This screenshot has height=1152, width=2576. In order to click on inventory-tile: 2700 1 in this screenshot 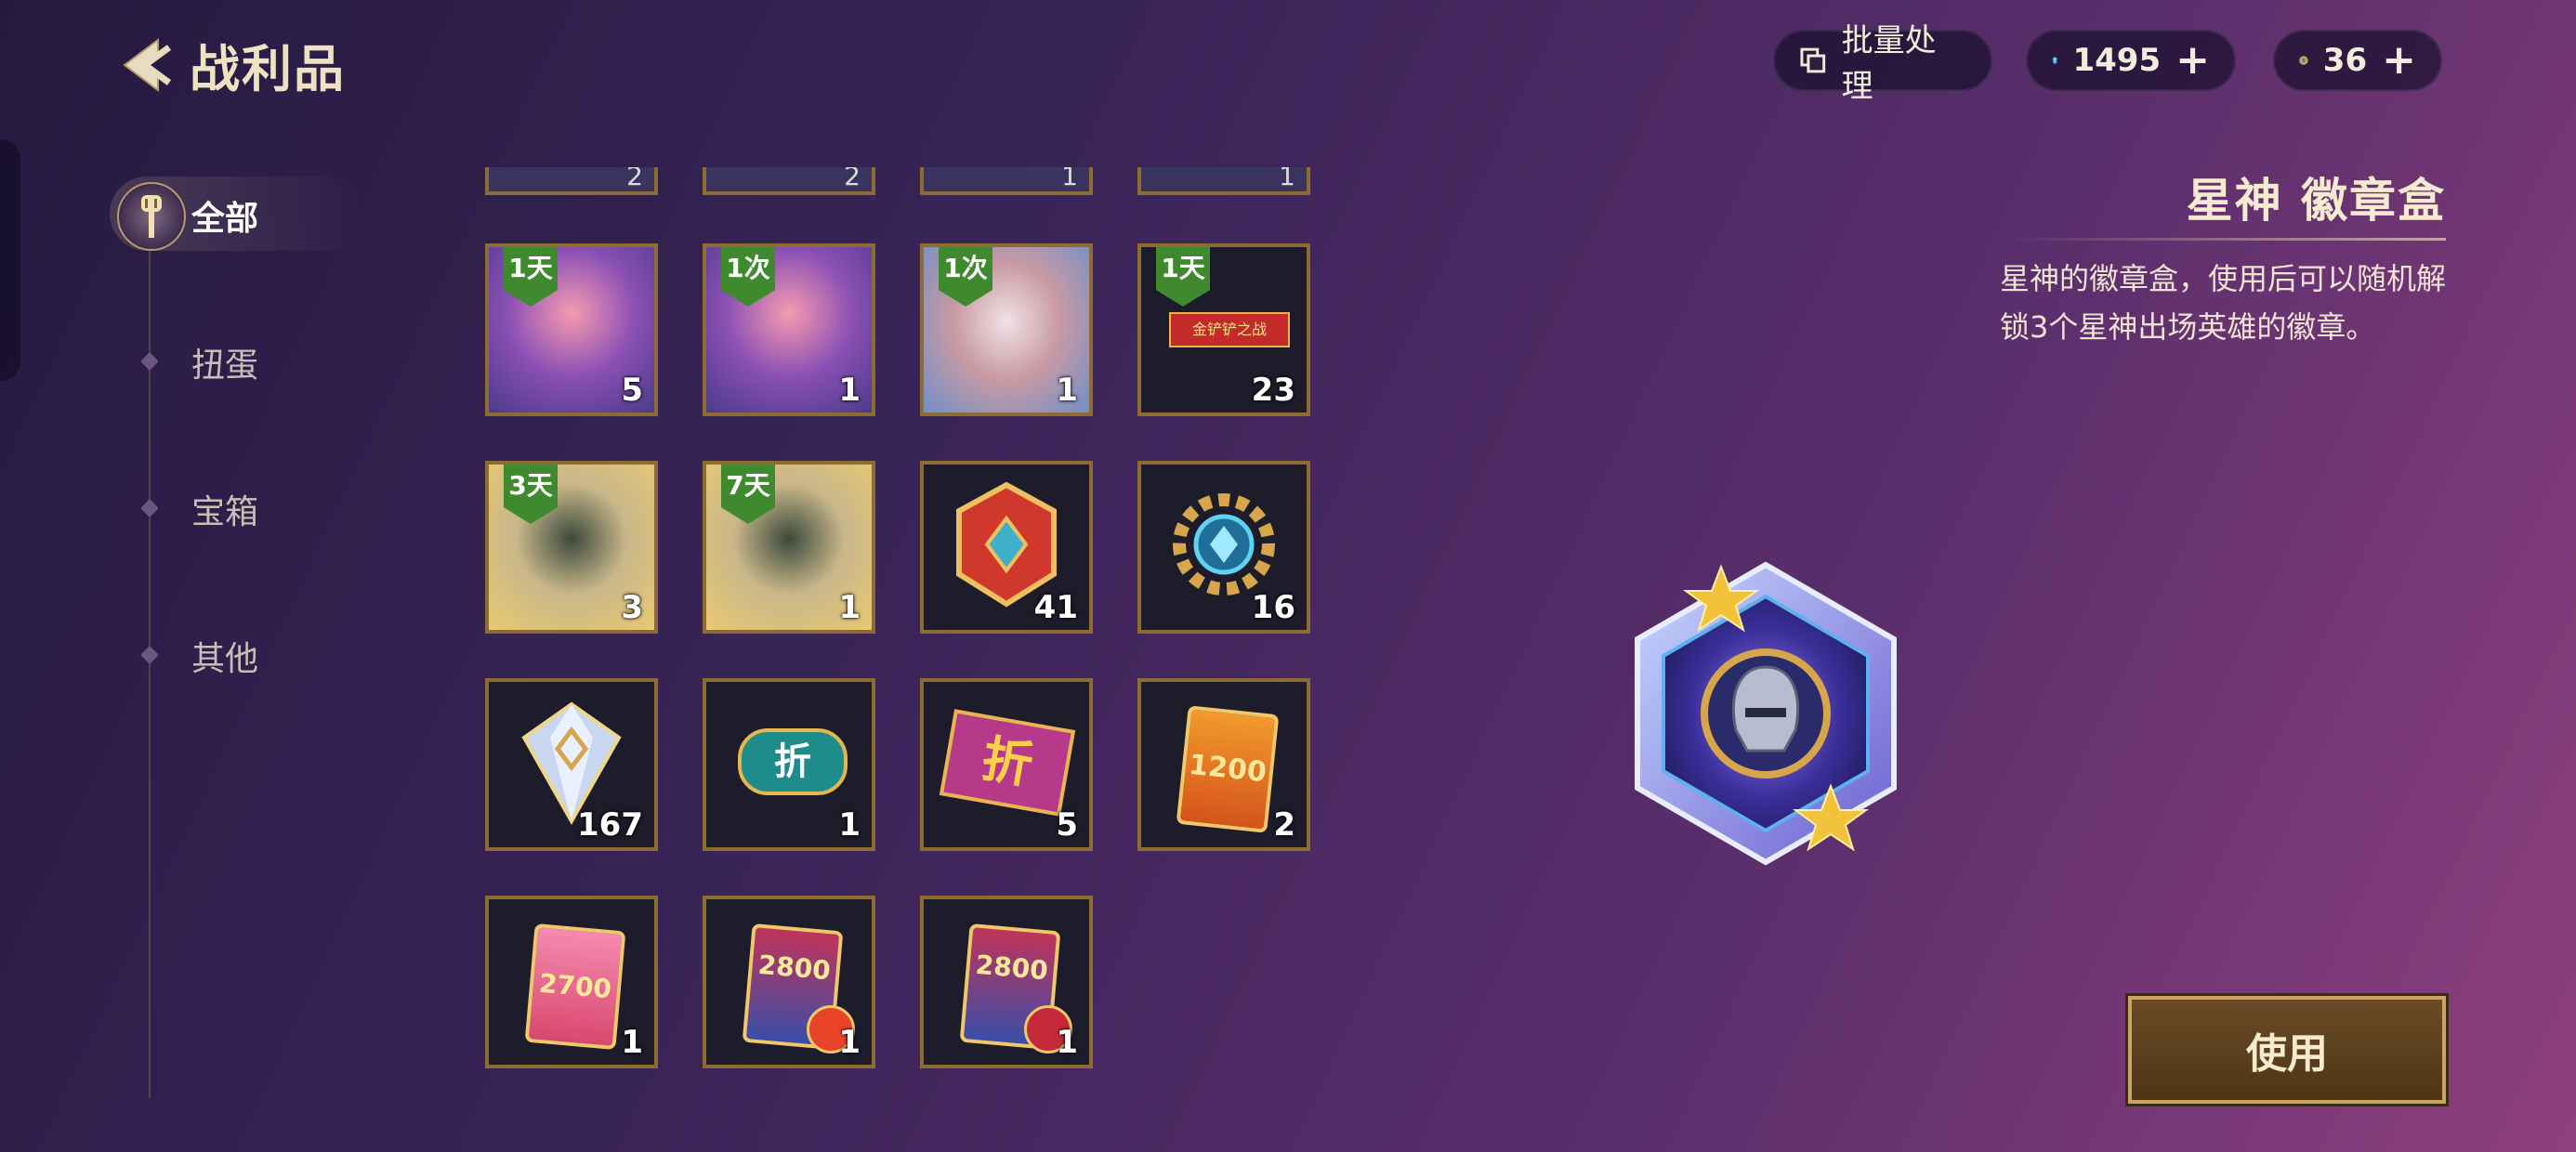, I will do `click(571, 982)`.